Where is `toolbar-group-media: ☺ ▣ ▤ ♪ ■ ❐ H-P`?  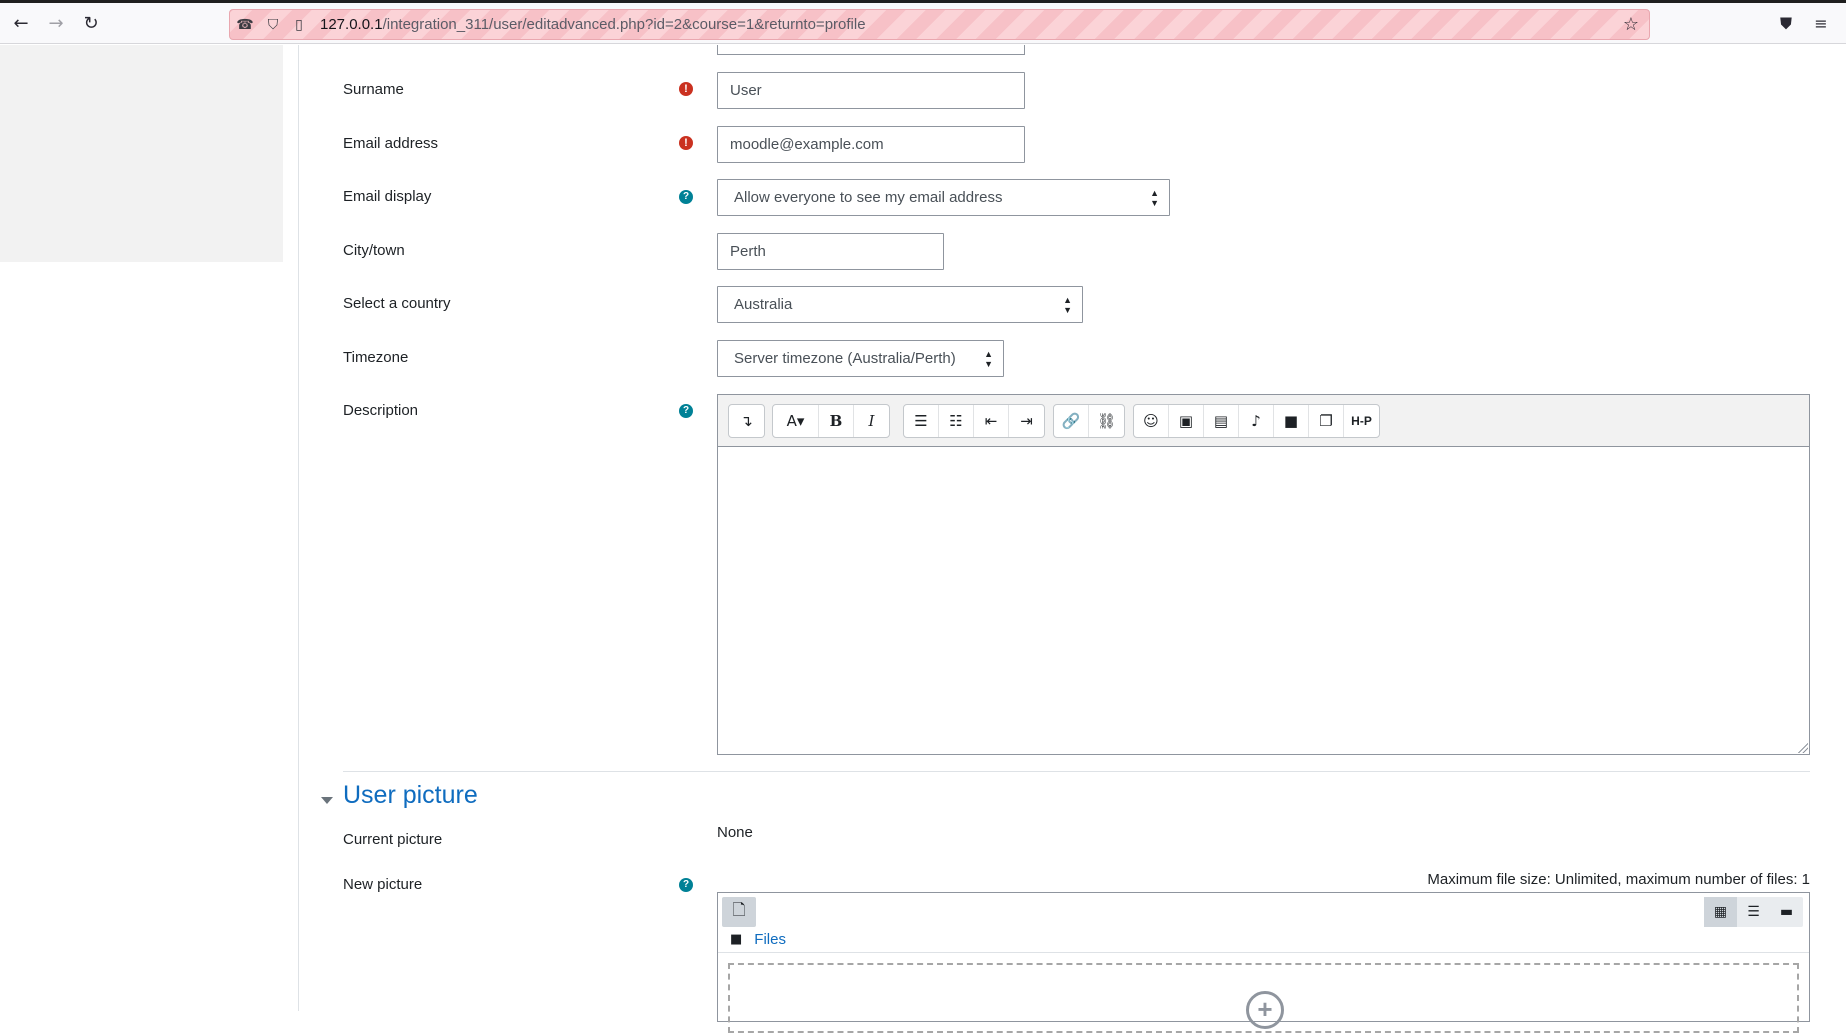 toolbar-group-media: ☺ ▣ ▤ ♪ ■ ❐ H-P is located at coordinates (1256, 421).